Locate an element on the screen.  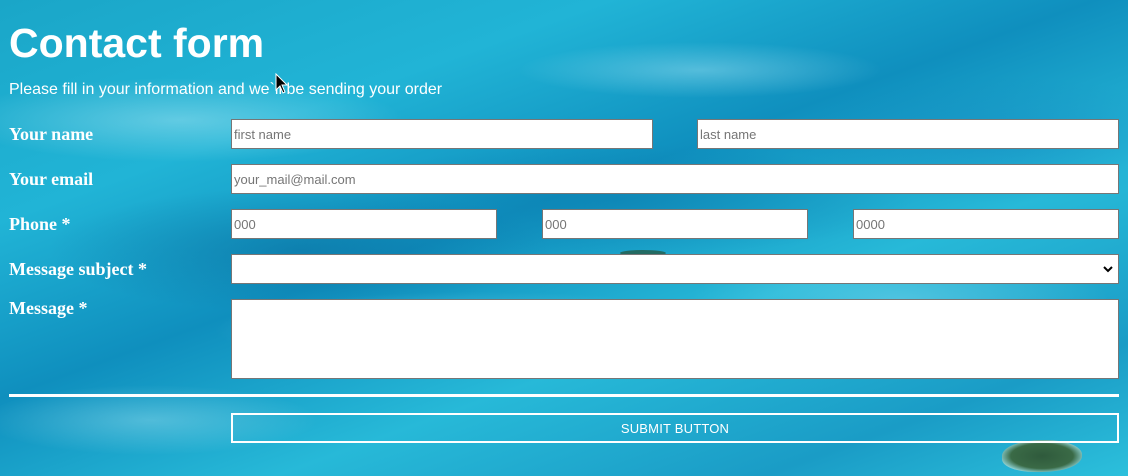
message-textarea is located at coordinates (675, 339).